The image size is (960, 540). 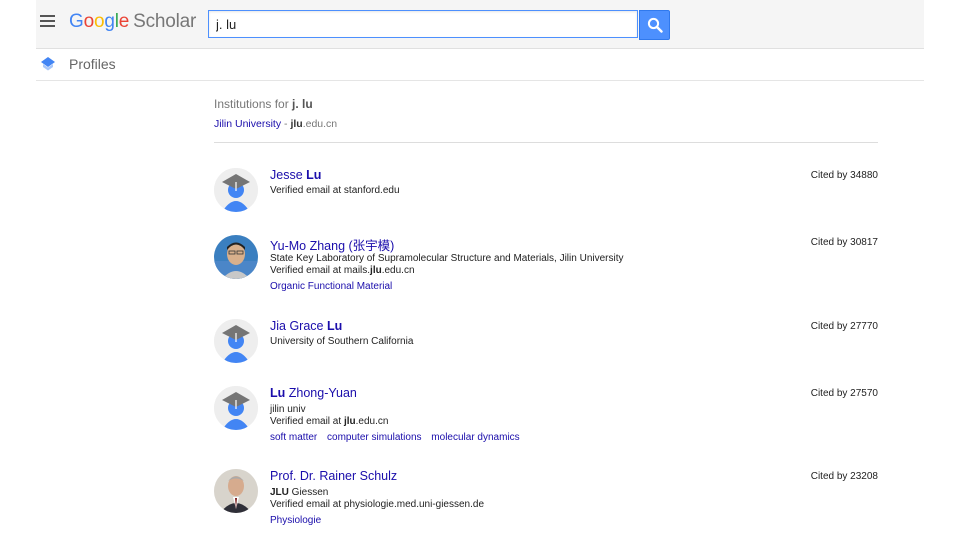 What do you see at coordinates (306, 326) in the screenshot?
I see `author-name-link: Jia Grace Lu` at bounding box center [306, 326].